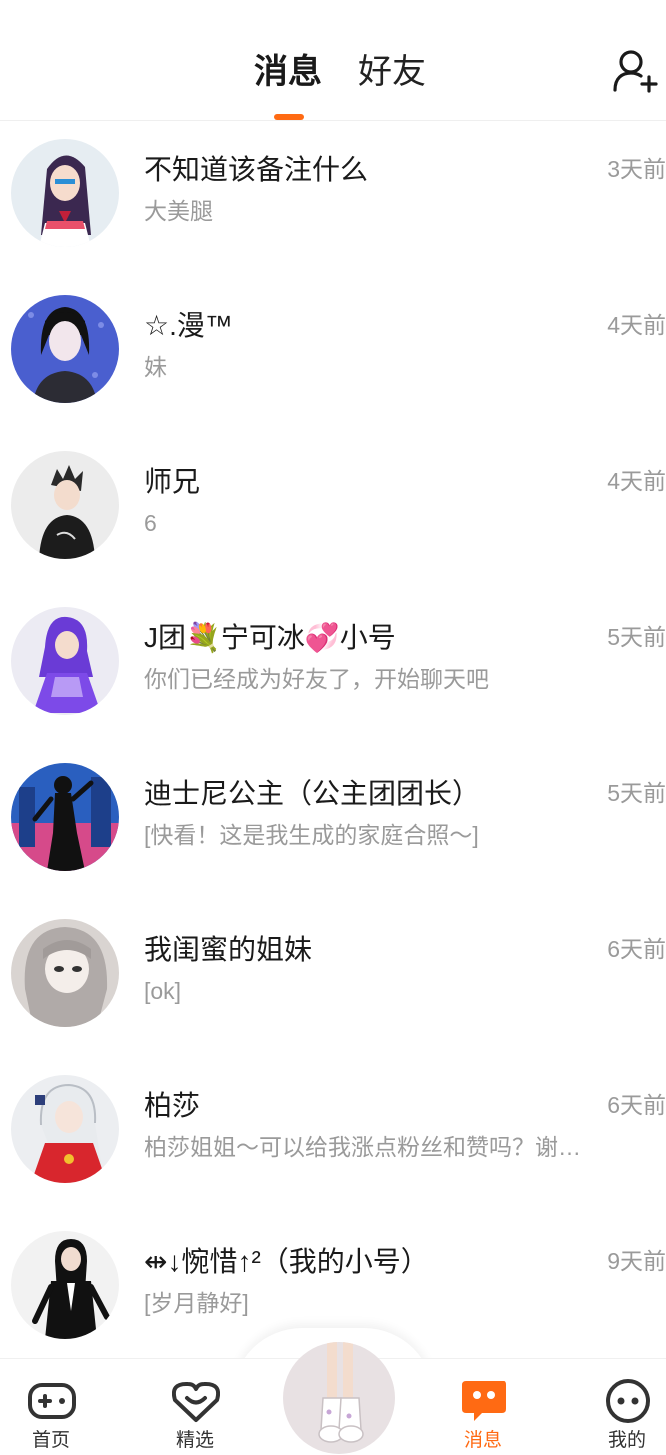 Image resolution: width=666 pixels, height=1455 pixels. I want to click on tab-friends: 好友, so click(392, 72).